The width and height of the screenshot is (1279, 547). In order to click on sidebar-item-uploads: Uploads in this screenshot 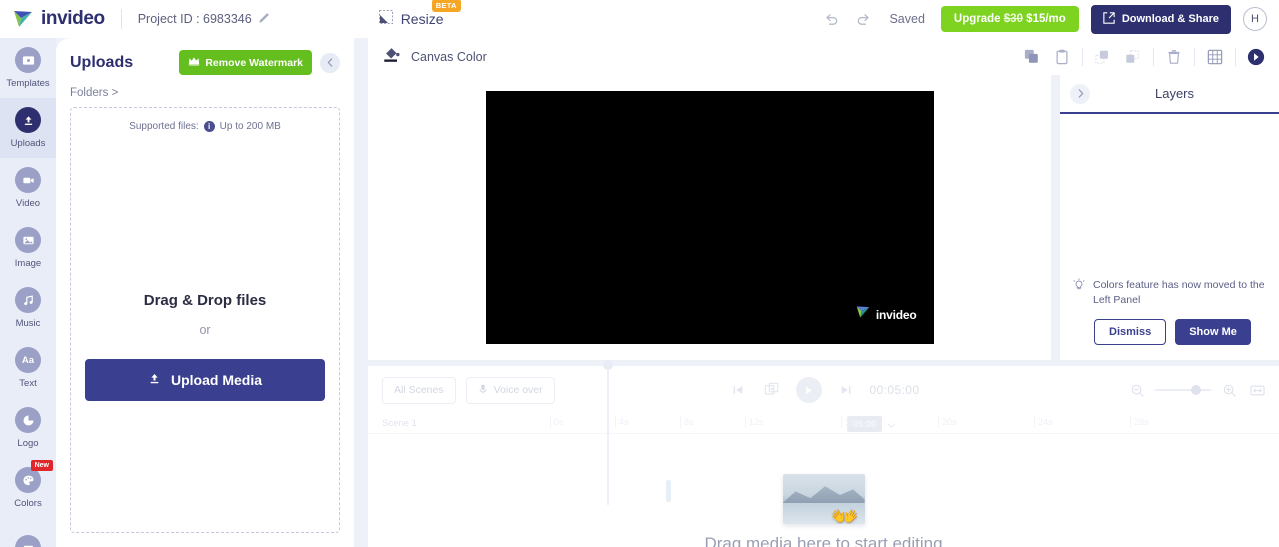, I will do `click(28, 128)`.